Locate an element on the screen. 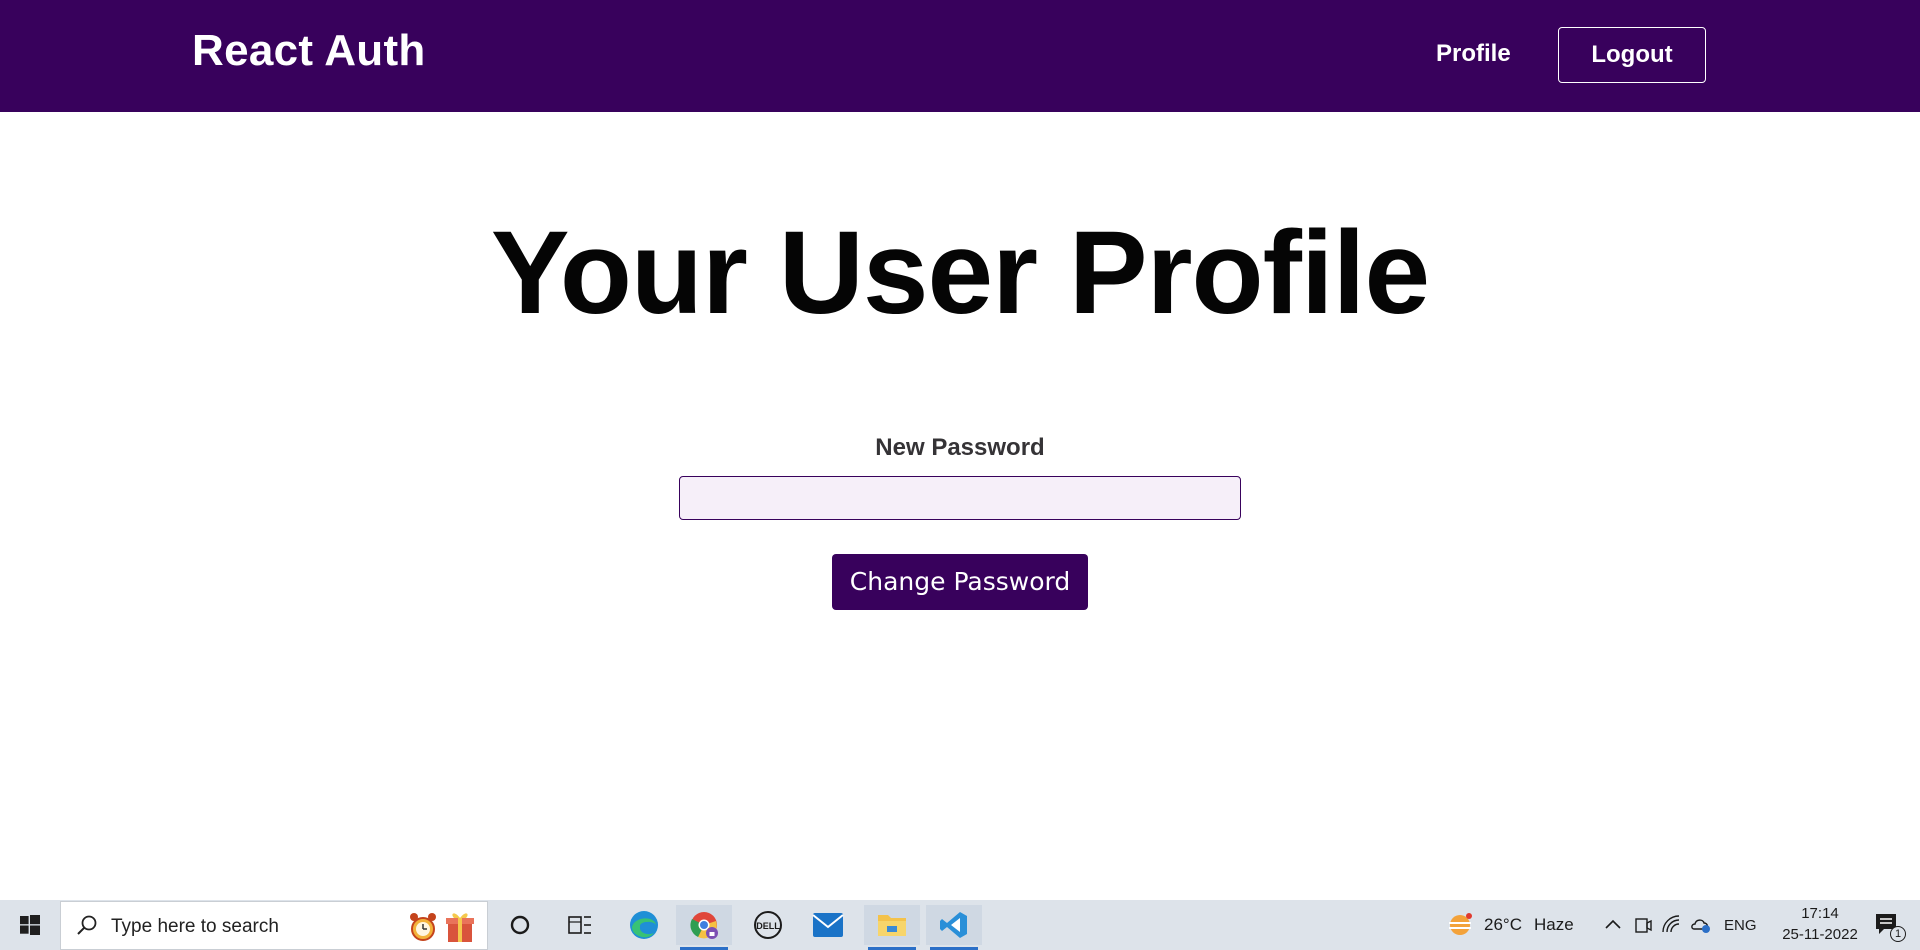 This screenshot has width=1920, height=950. mail-taskbar-button is located at coordinates (828, 925).